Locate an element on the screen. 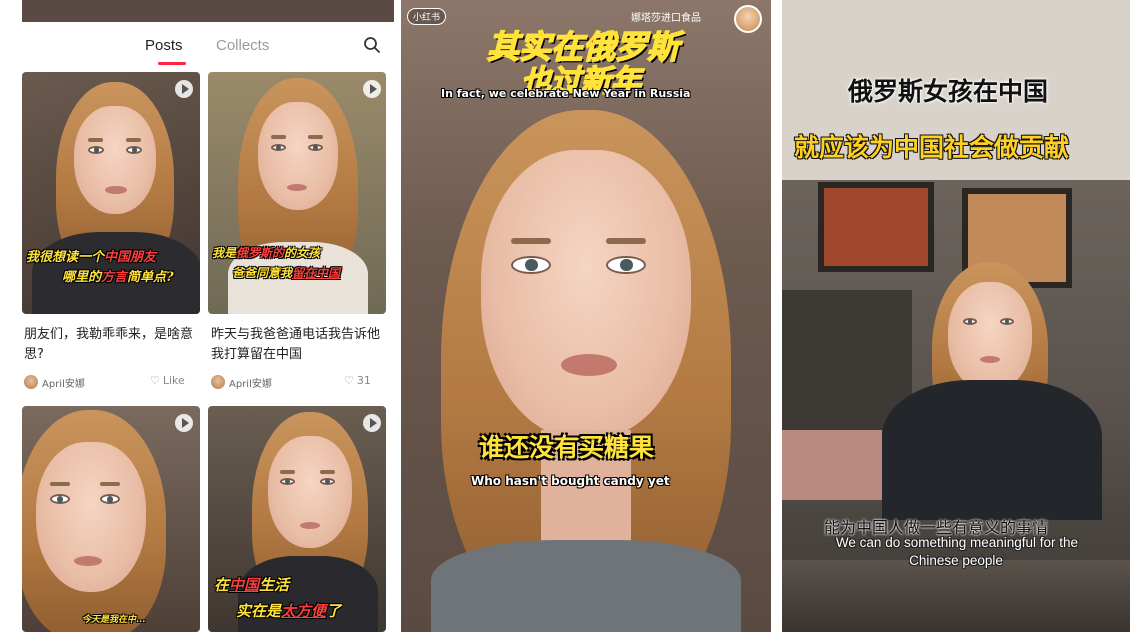  post-2-title: 昨天与我爸爸通电话我告诉他我打算留在中国 is located at coordinates (299, 345).